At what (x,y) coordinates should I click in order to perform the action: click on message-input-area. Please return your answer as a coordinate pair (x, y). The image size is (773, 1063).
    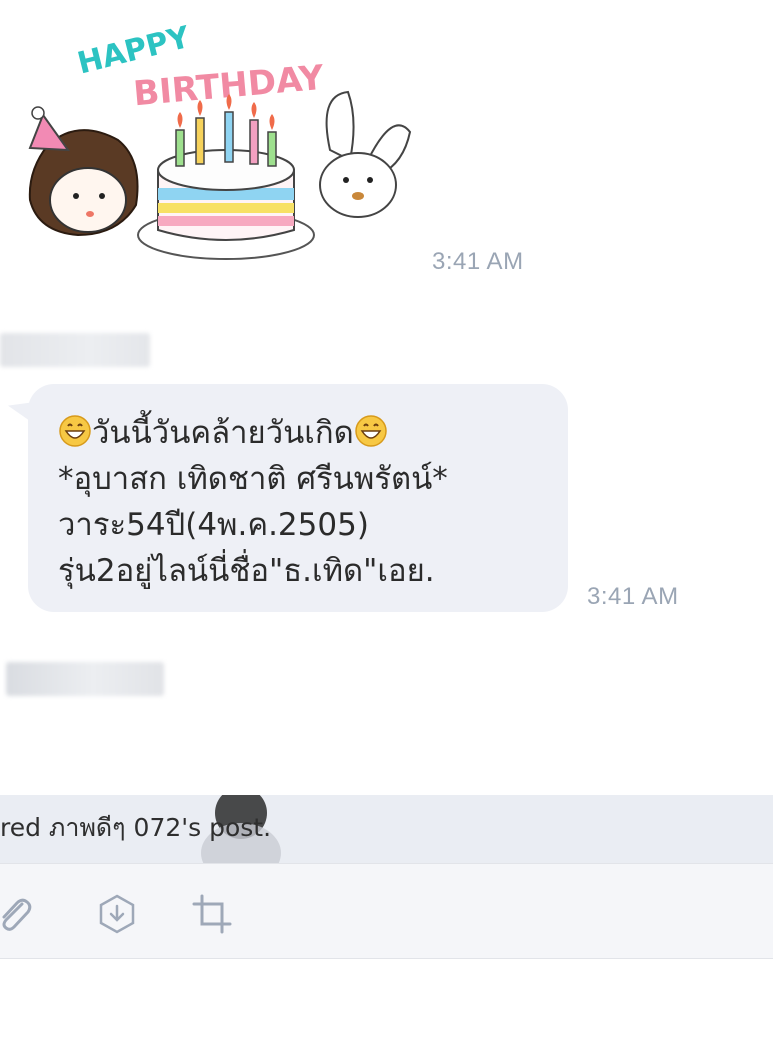
    Looking at the image, I should click on (386, 1011).